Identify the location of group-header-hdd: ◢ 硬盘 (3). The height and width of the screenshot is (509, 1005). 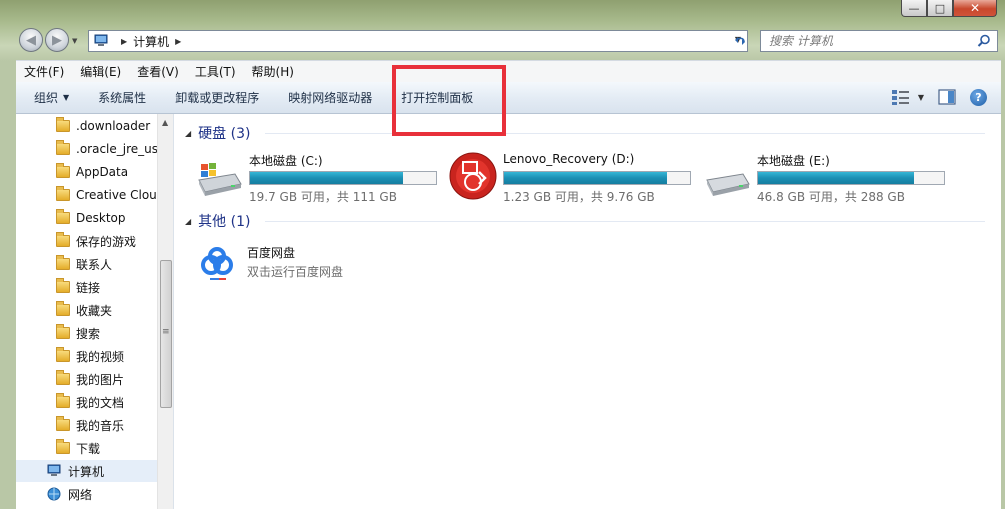
(217, 133).